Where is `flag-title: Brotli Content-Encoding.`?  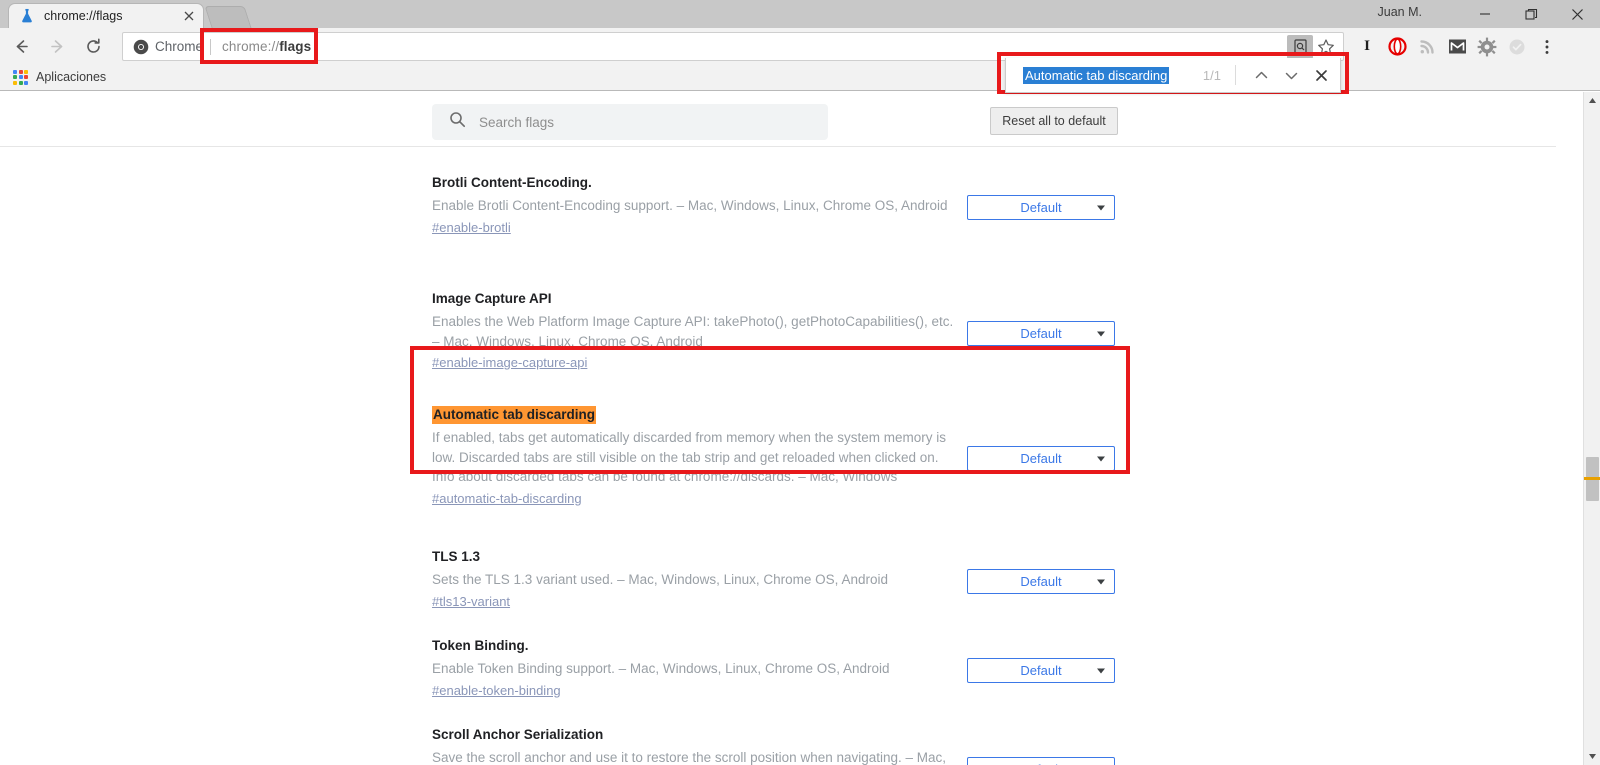
flag-title: Brotli Content-Encoding. is located at coordinates (512, 182).